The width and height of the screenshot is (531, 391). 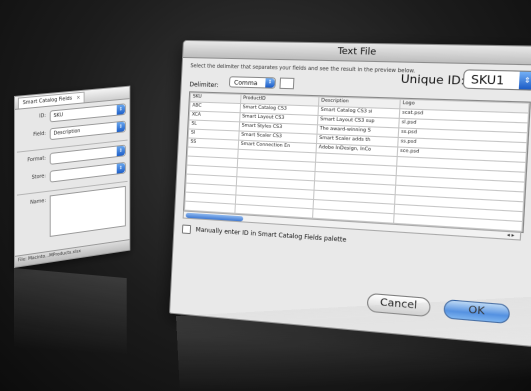 What do you see at coordinates (399, 305) in the screenshot?
I see `cancel-button: Cancel` at bounding box center [399, 305].